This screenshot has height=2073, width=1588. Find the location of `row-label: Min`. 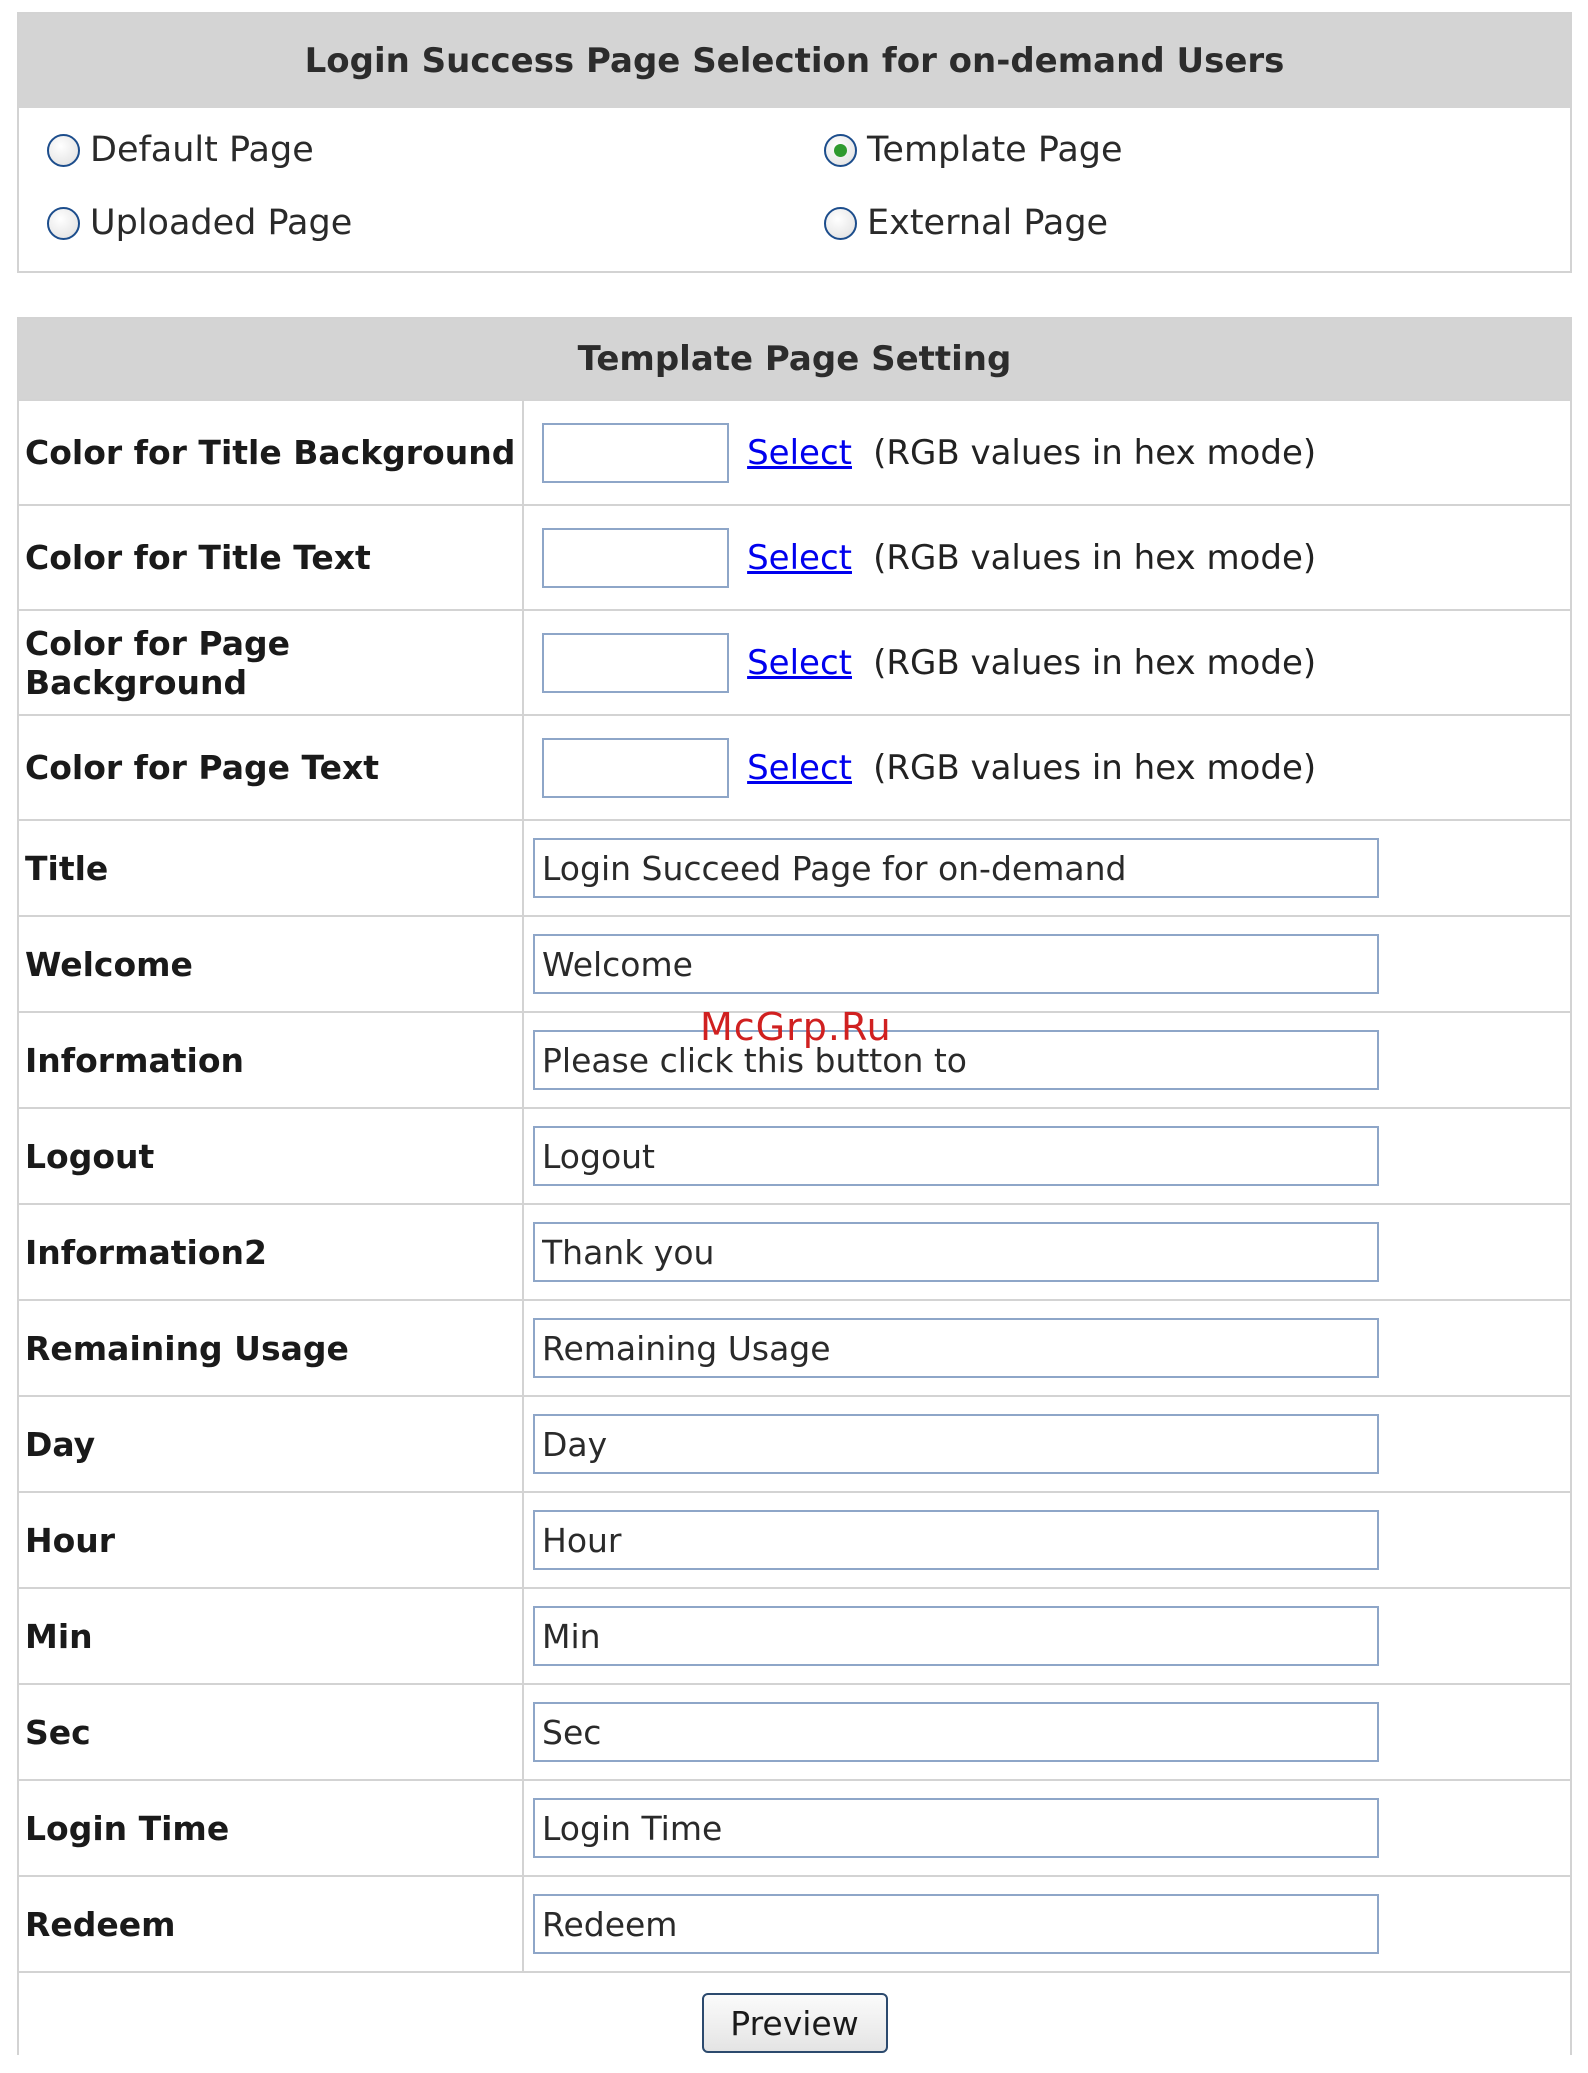

row-label: Min is located at coordinates (271, 1635).